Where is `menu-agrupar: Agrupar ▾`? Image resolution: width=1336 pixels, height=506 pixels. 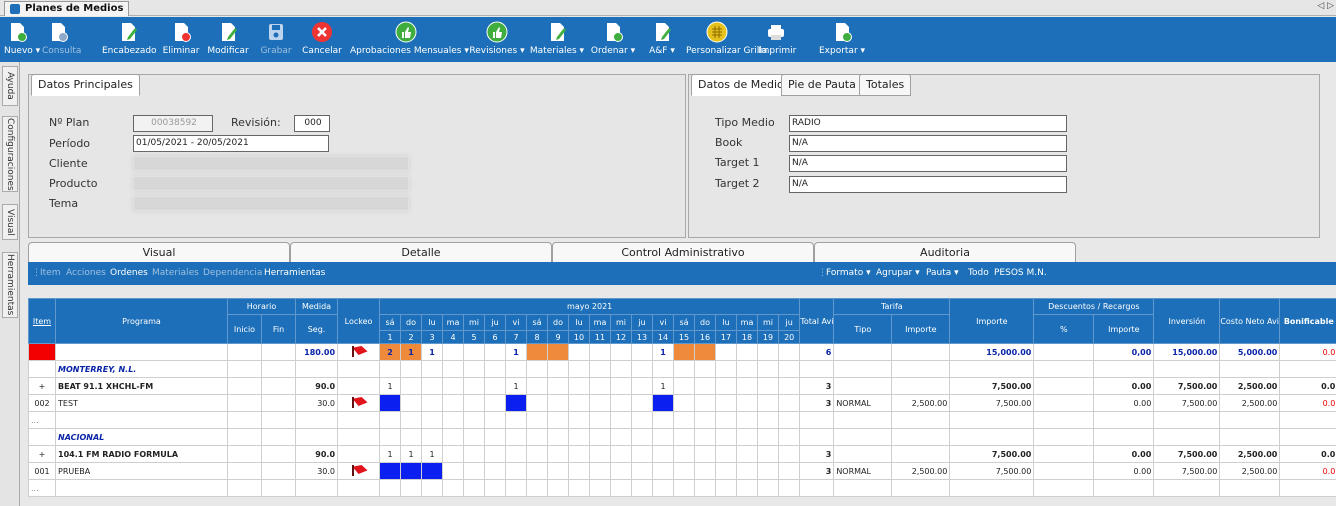 menu-agrupar: Agrupar ▾ is located at coordinates (898, 273).